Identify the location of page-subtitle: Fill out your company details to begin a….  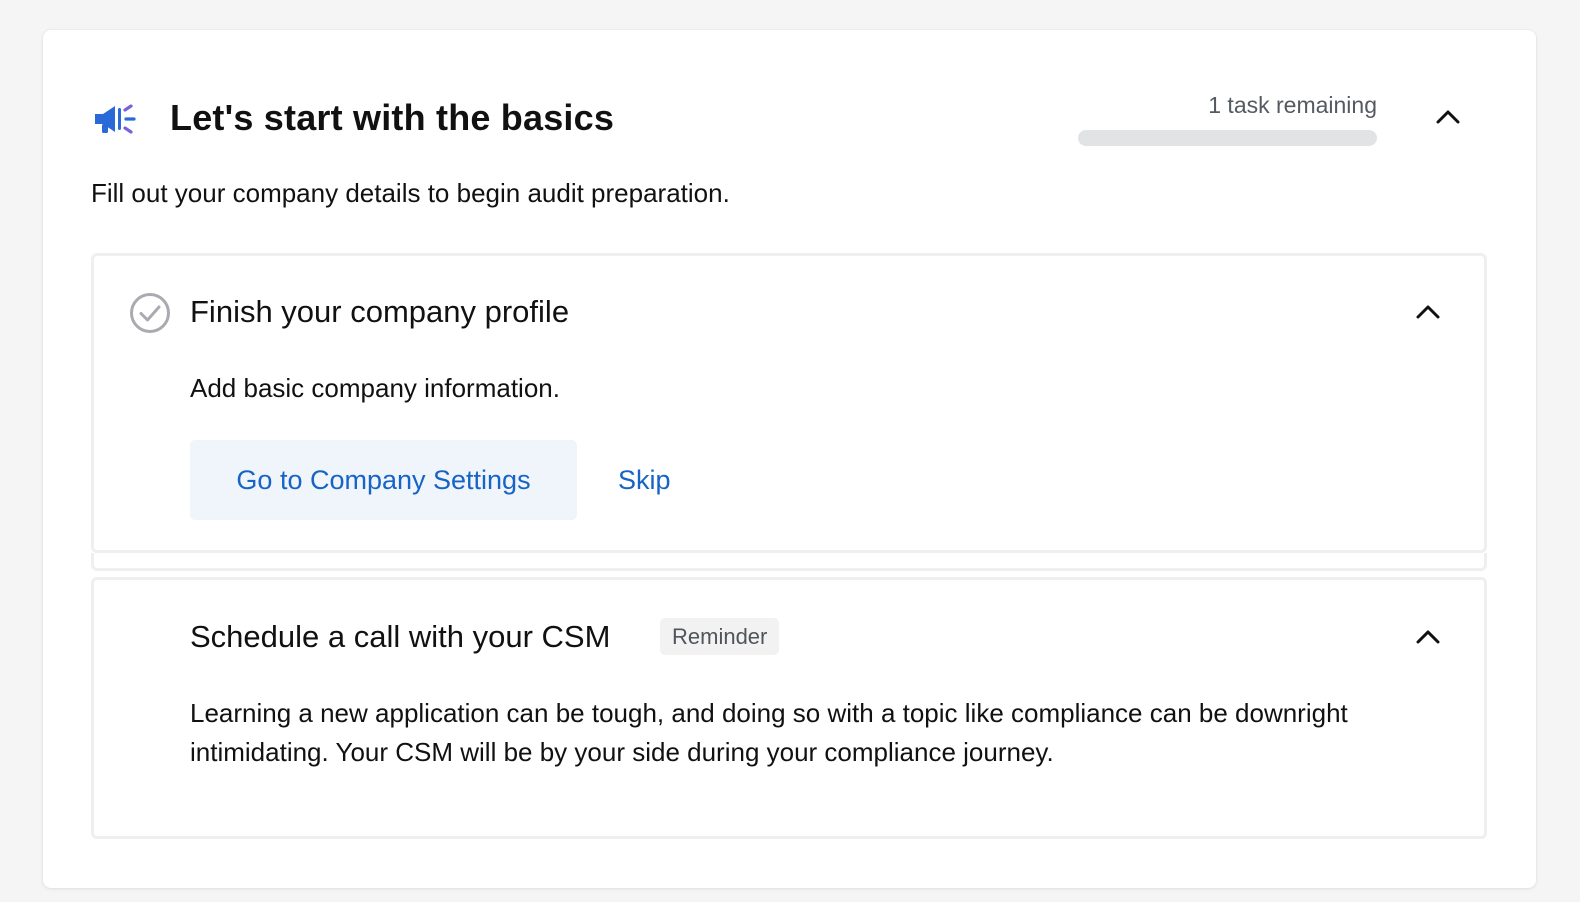
(410, 193).